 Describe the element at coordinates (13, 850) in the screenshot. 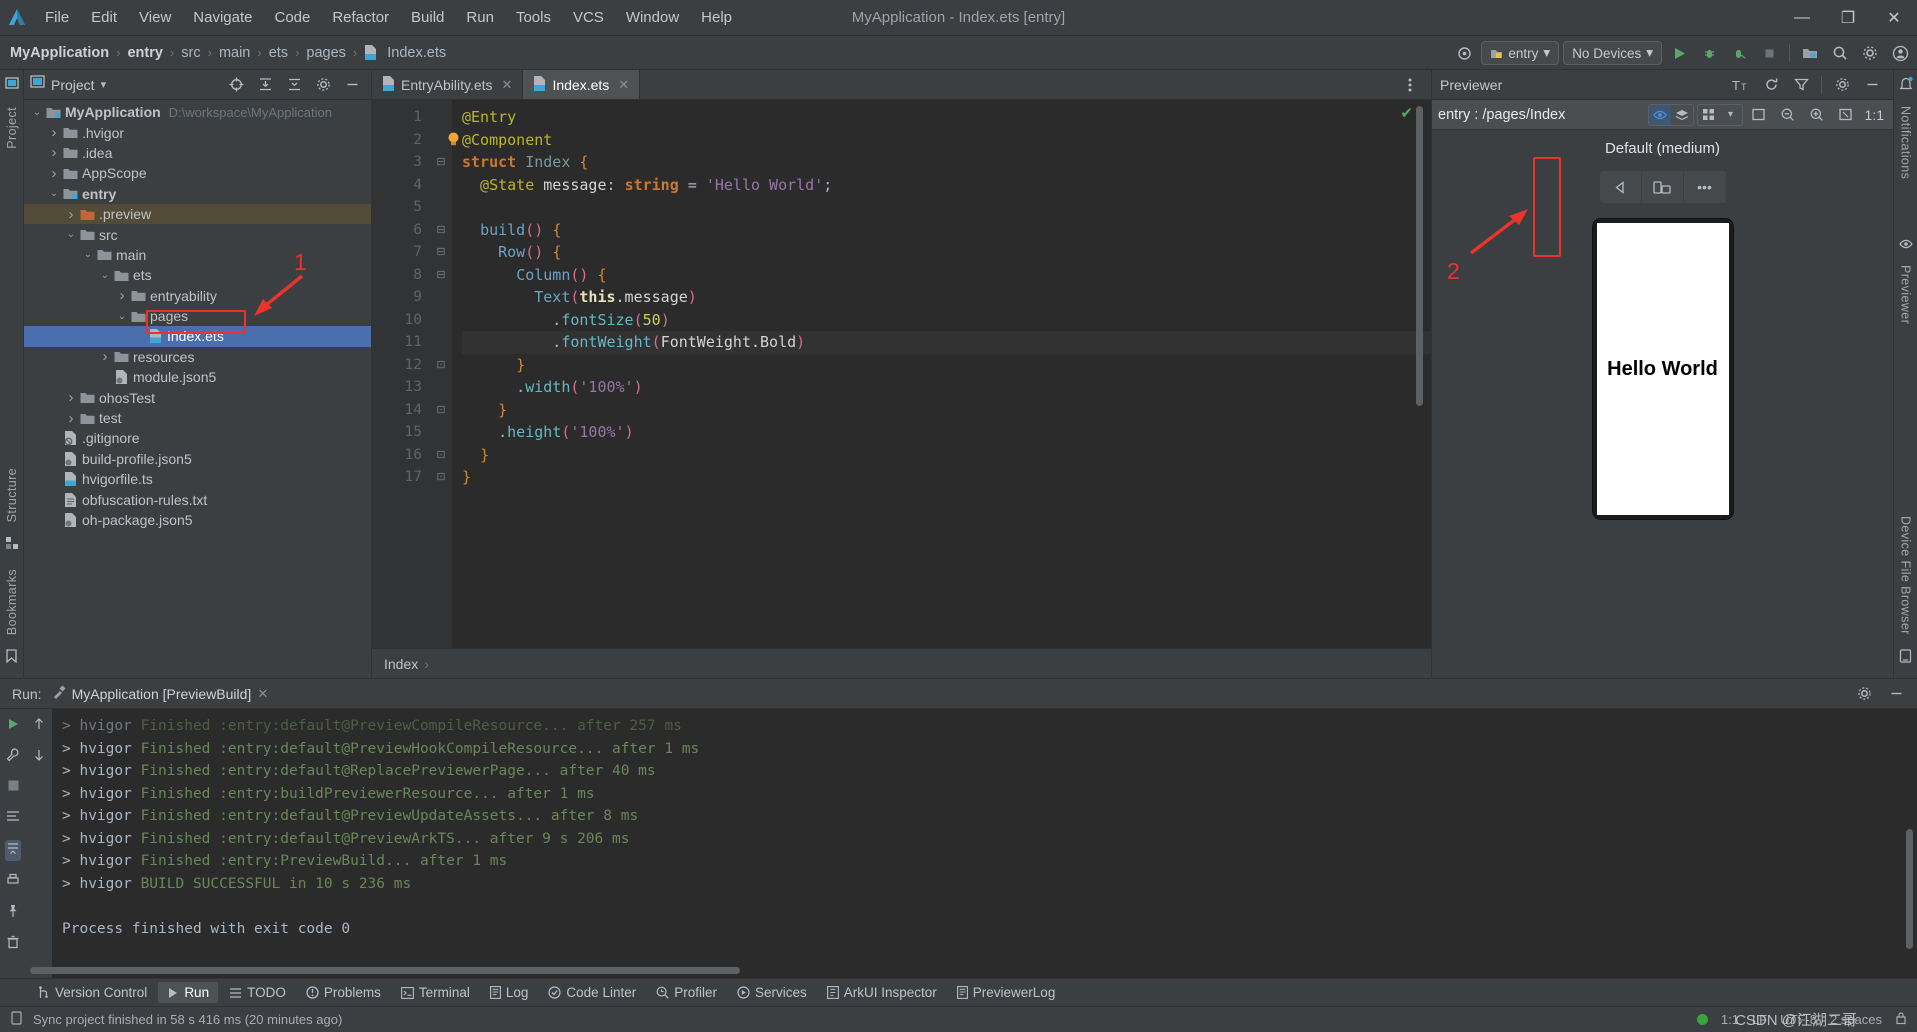

I see `scroll-to-end-icon` at that location.